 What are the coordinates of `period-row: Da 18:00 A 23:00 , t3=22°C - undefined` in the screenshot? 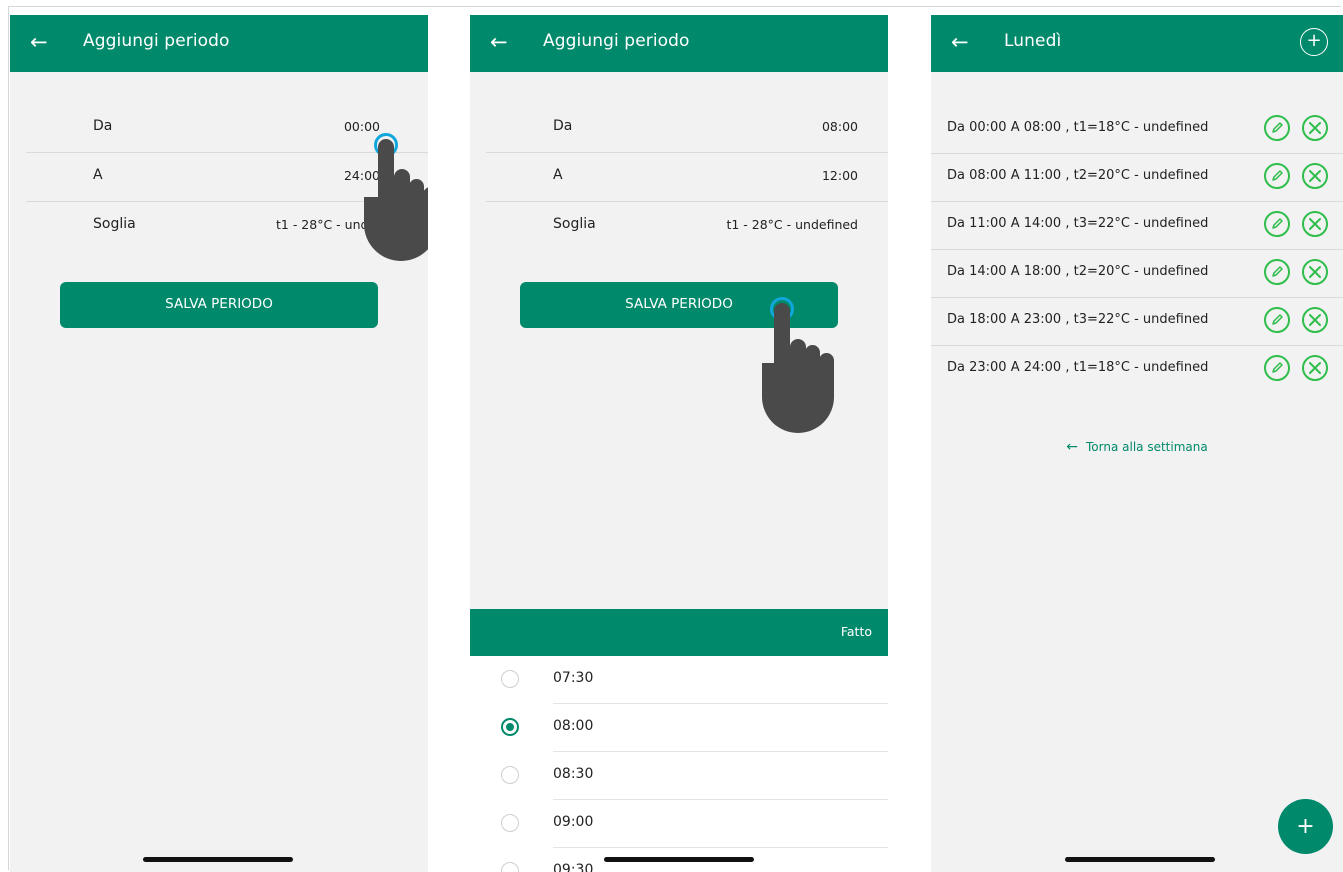 It's located at (1137, 321).